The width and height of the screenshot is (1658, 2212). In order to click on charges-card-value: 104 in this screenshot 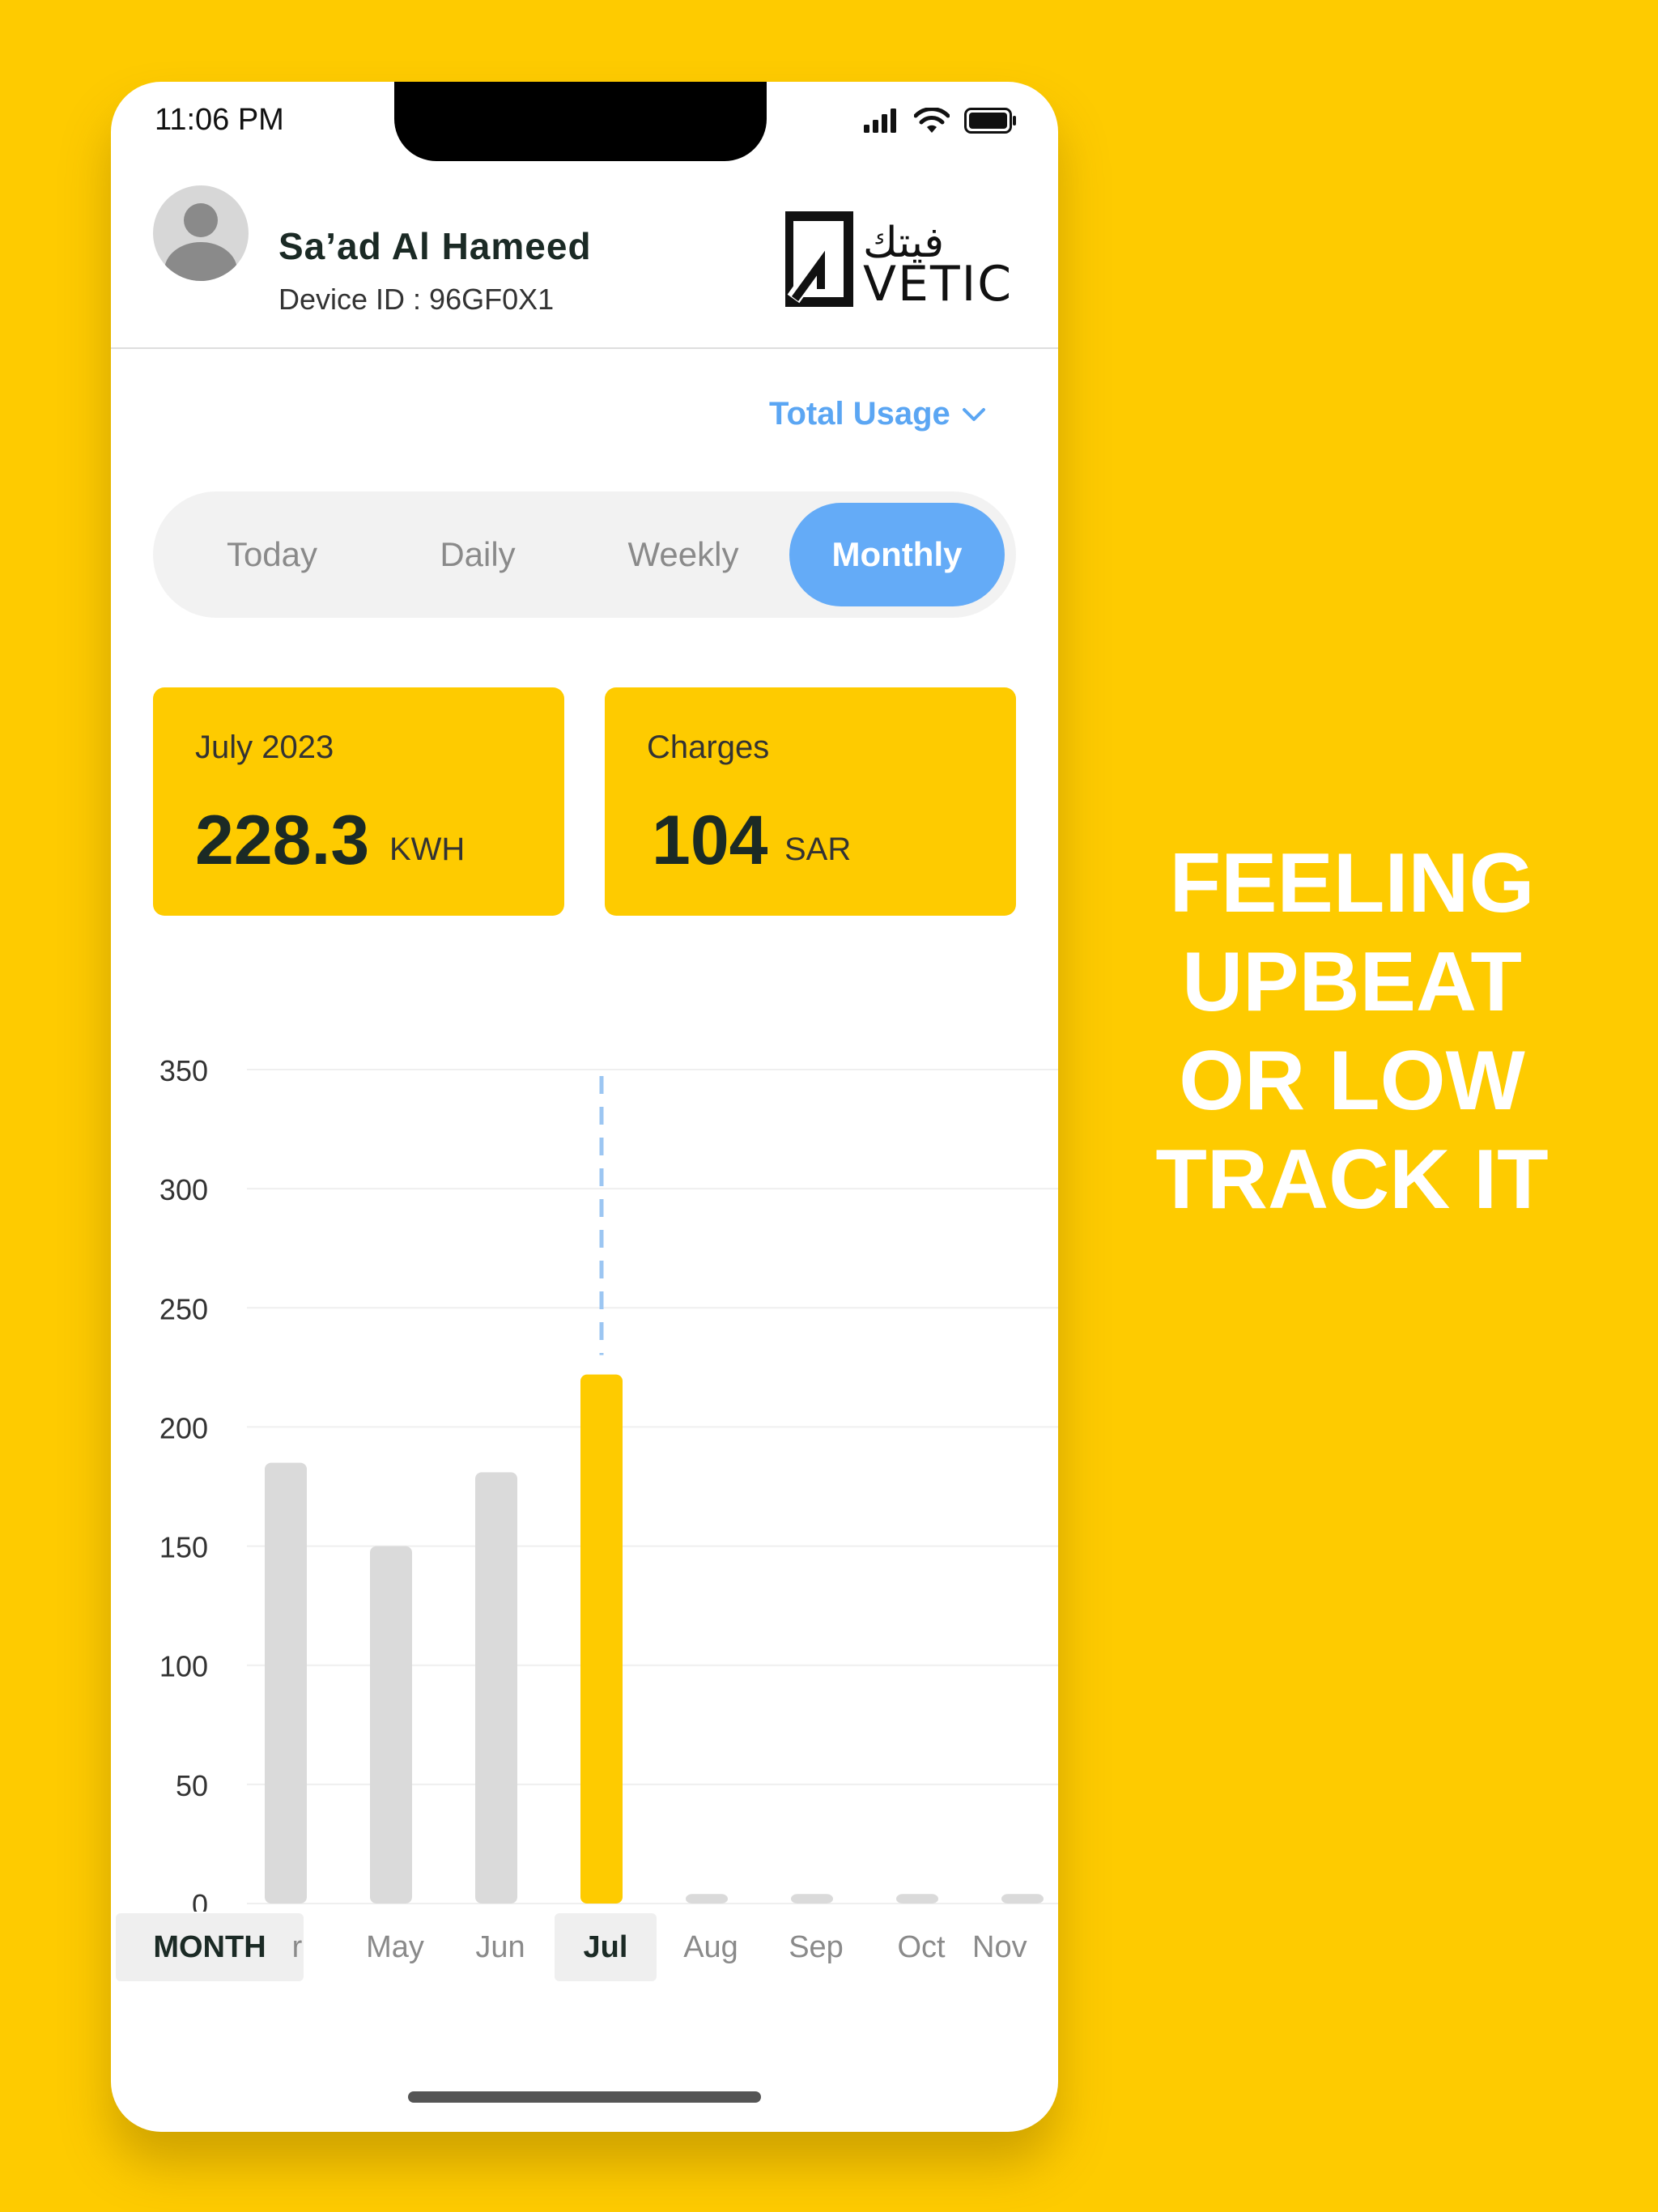, I will do `click(710, 841)`.